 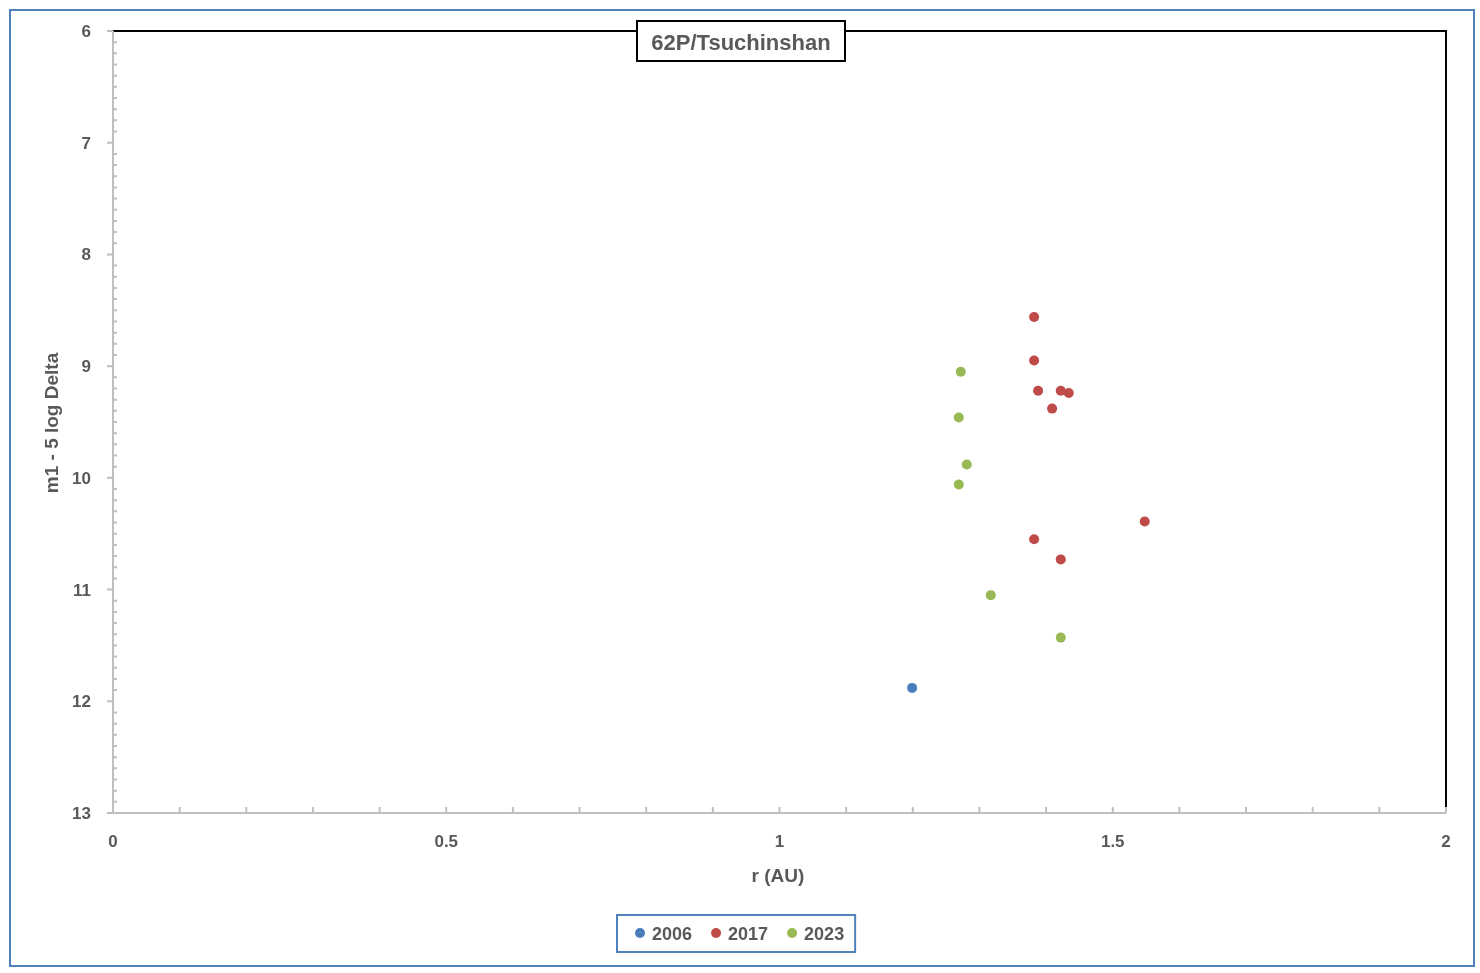 What do you see at coordinates (86, 143) in the screenshot?
I see `axis-tick-label: 7` at bounding box center [86, 143].